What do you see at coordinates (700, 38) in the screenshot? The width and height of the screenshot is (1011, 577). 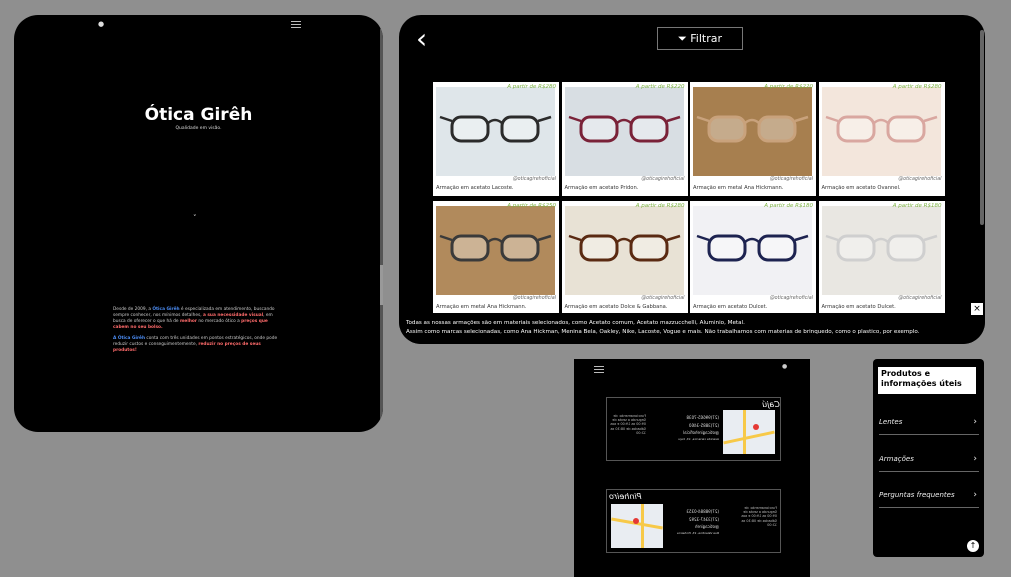 I see `filter-button: ⏷ Filtrar` at bounding box center [700, 38].